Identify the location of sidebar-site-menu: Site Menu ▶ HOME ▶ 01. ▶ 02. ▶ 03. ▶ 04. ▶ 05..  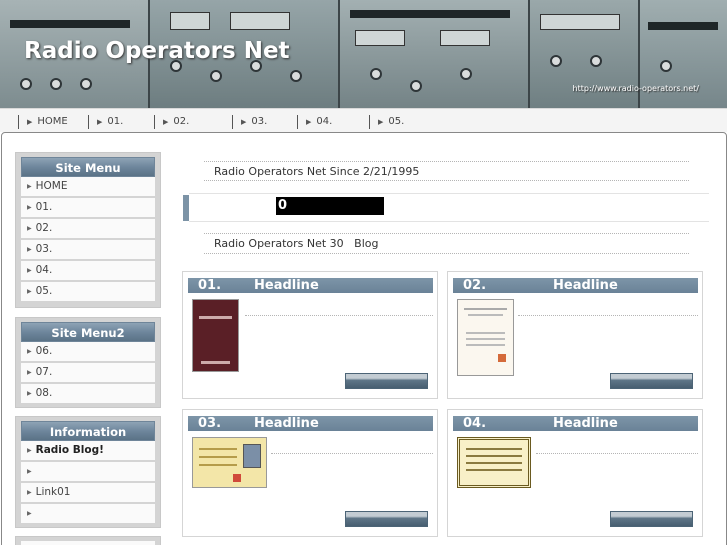
(88, 230).